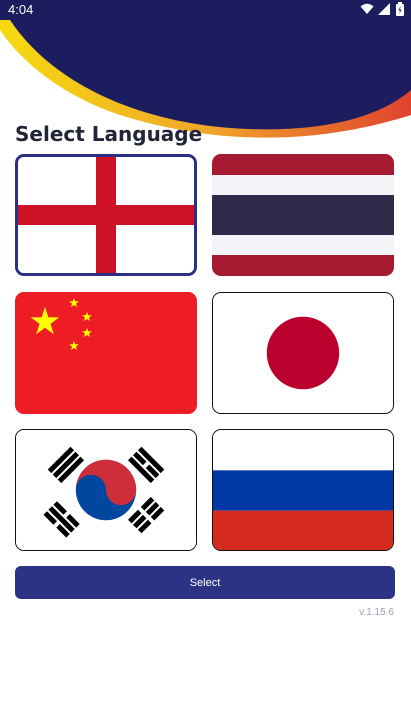 The height and width of the screenshot is (723, 411). I want to click on status-time: 4:04, so click(21, 9).